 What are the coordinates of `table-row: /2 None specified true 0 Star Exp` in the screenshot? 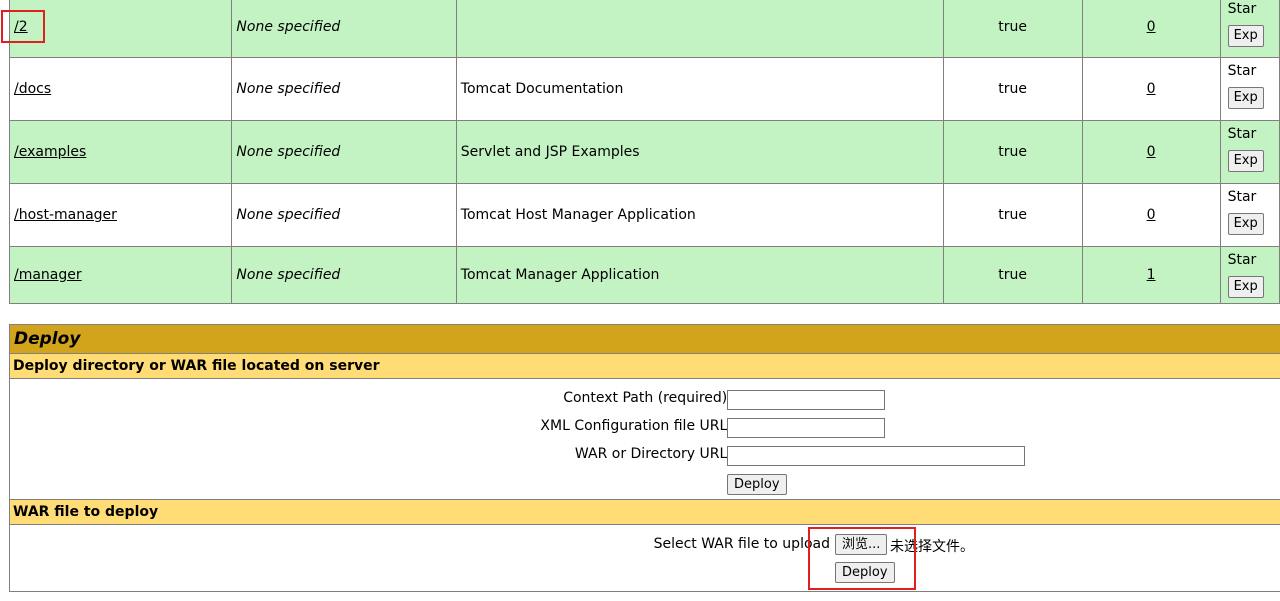 It's located at (644, 29).